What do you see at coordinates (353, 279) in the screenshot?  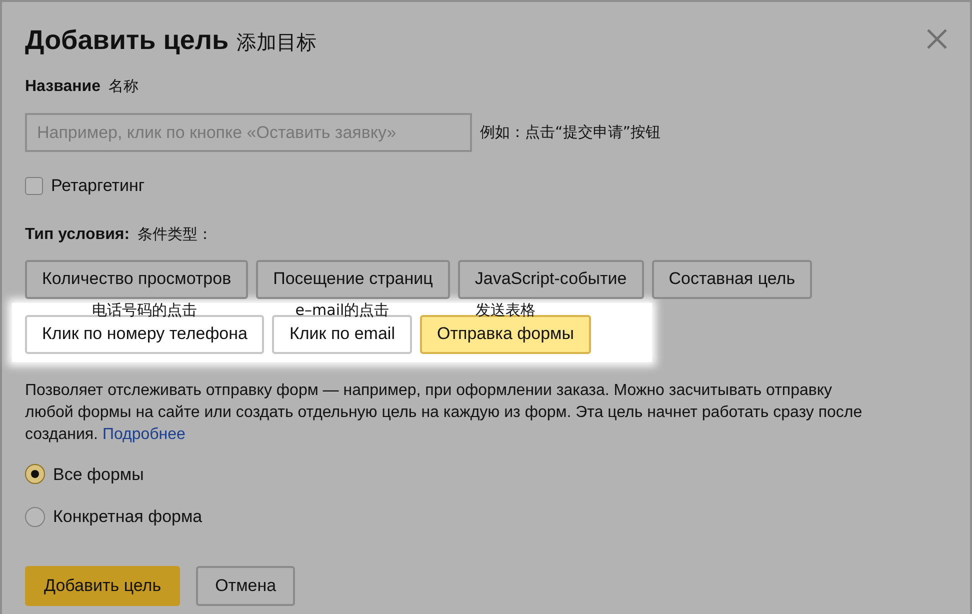 I see `condition-button: Посещение страниц` at bounding box center [353, 279].